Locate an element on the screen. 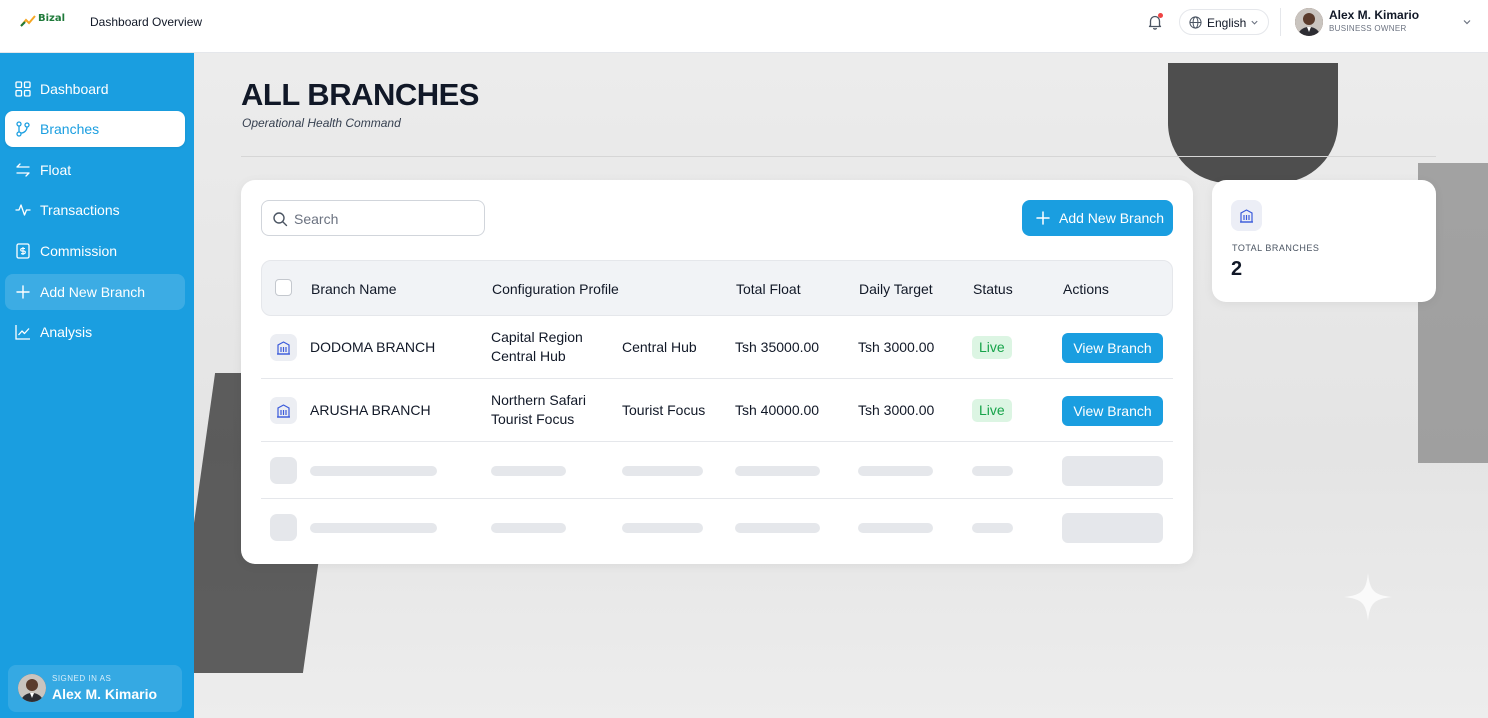  language-label: English is located at coordinates (1227, 23).